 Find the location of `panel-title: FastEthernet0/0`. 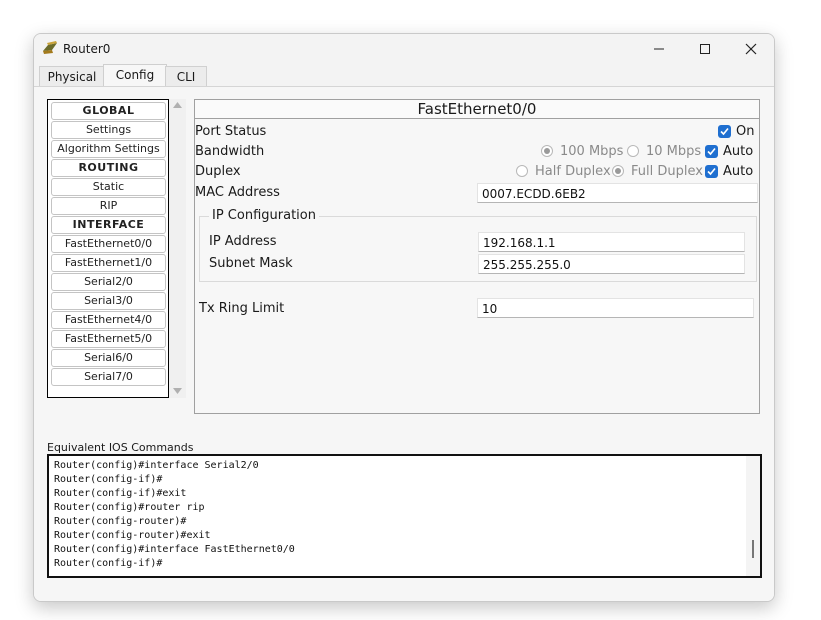

panel-title: FastEthernet0/0 is located at coordinates (477, 109).